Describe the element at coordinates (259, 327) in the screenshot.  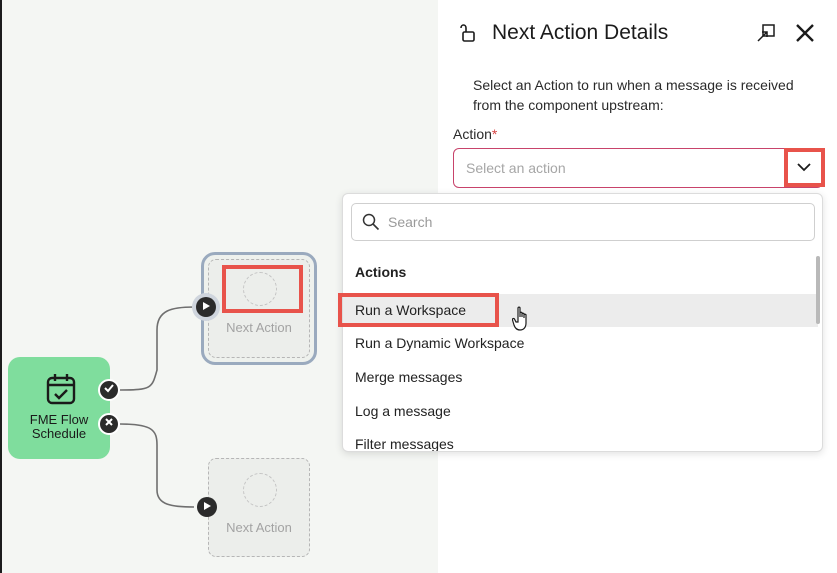
I see `next-action-label-1: Next Action` at that location.